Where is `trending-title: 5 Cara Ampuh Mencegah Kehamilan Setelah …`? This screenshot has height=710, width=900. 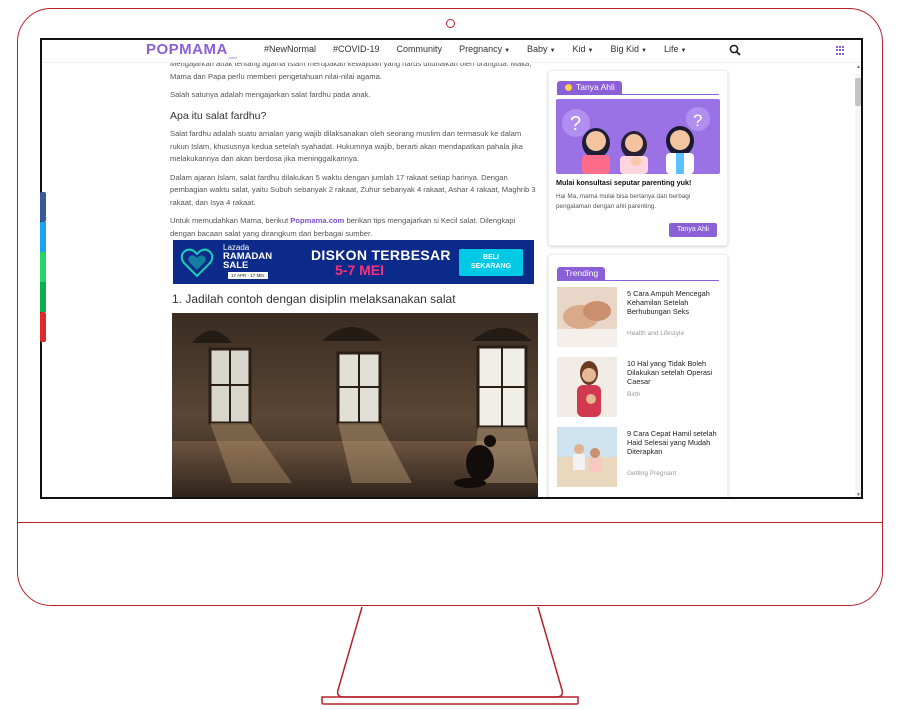 trending-title: 5 Cara Ampuh Mencegah Kehamilan Setelah … is located at coordinates (674, 302).